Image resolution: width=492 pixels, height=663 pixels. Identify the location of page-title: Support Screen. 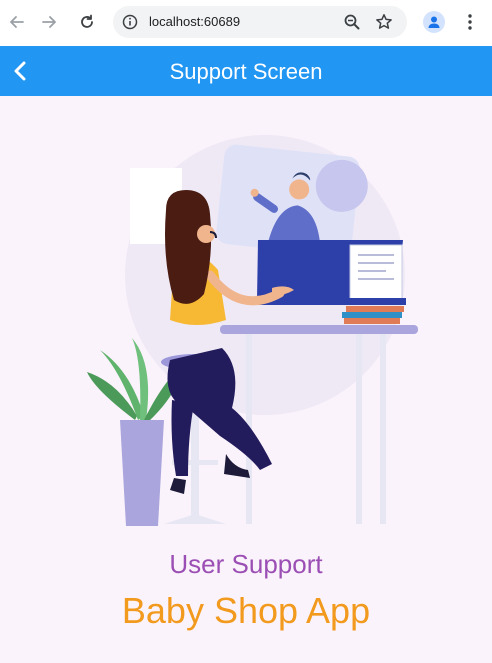
(246, 71).